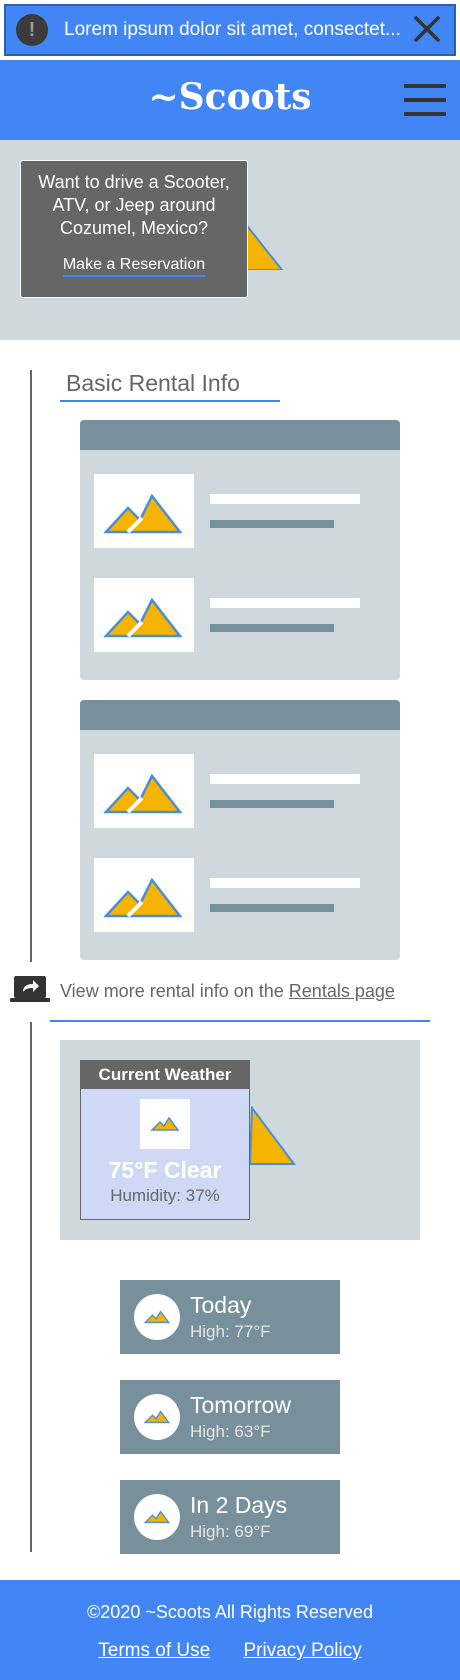 This screenshot has width=460, height=1680. I want to click on rentals-page-link: Rentals page, so click(342, 991).